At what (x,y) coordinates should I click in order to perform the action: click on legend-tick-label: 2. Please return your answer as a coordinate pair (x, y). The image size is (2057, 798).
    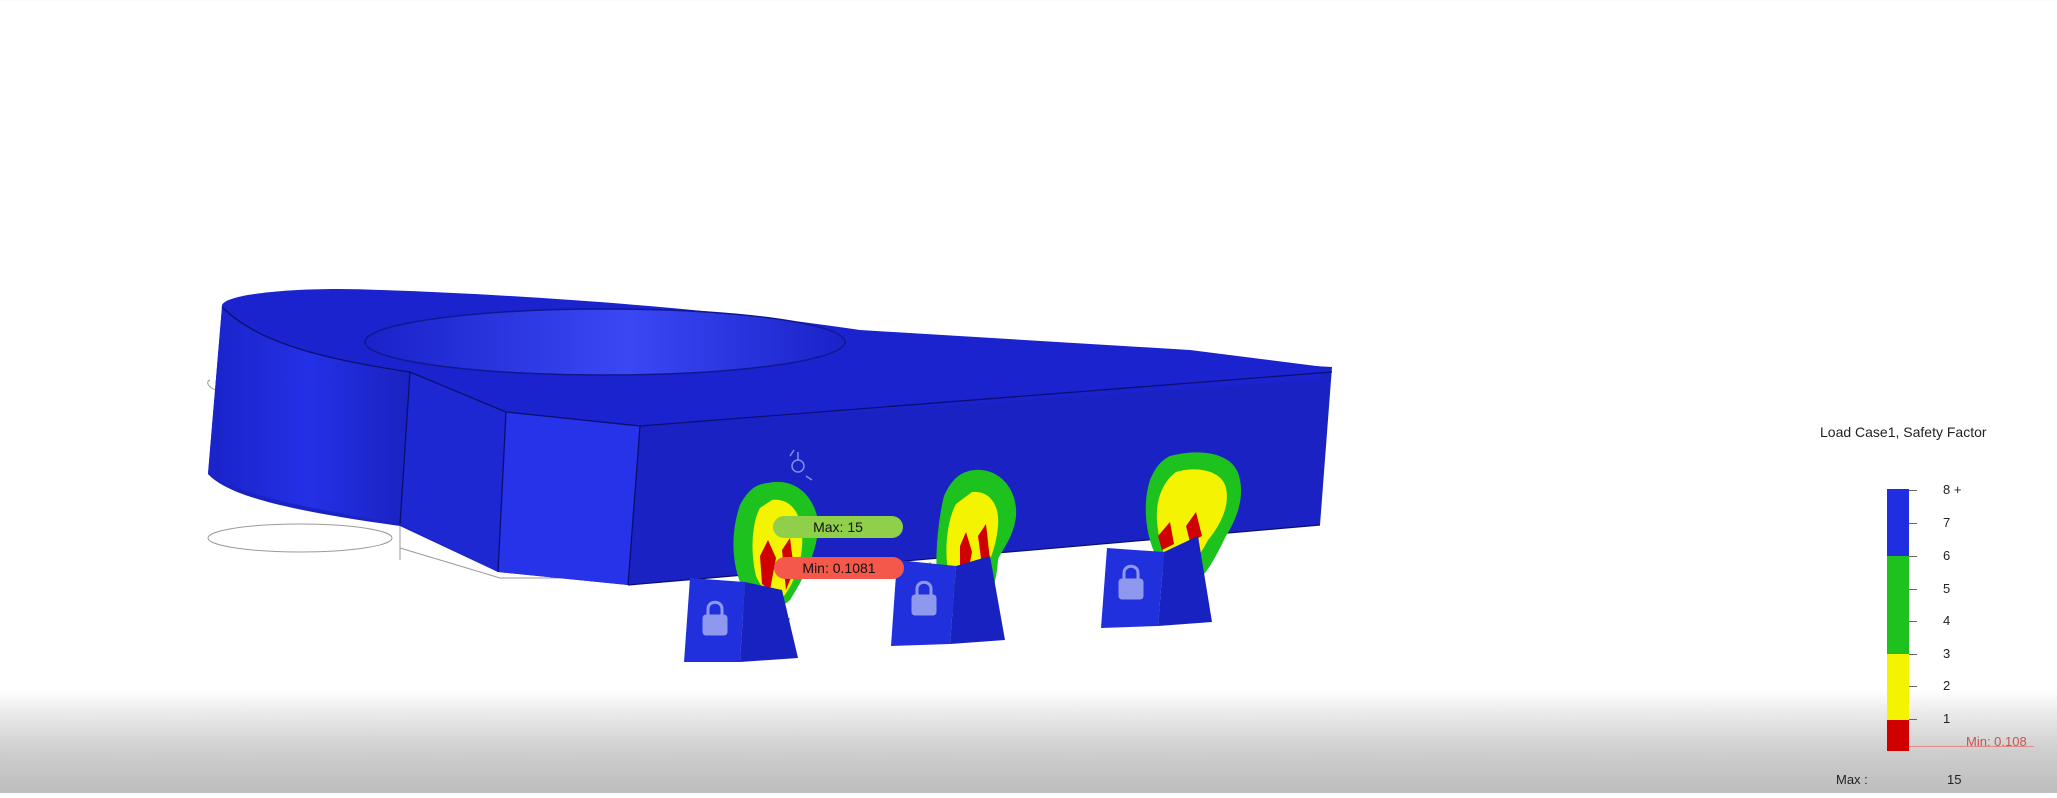
    Looking at the image, I should click on (1947, 685).